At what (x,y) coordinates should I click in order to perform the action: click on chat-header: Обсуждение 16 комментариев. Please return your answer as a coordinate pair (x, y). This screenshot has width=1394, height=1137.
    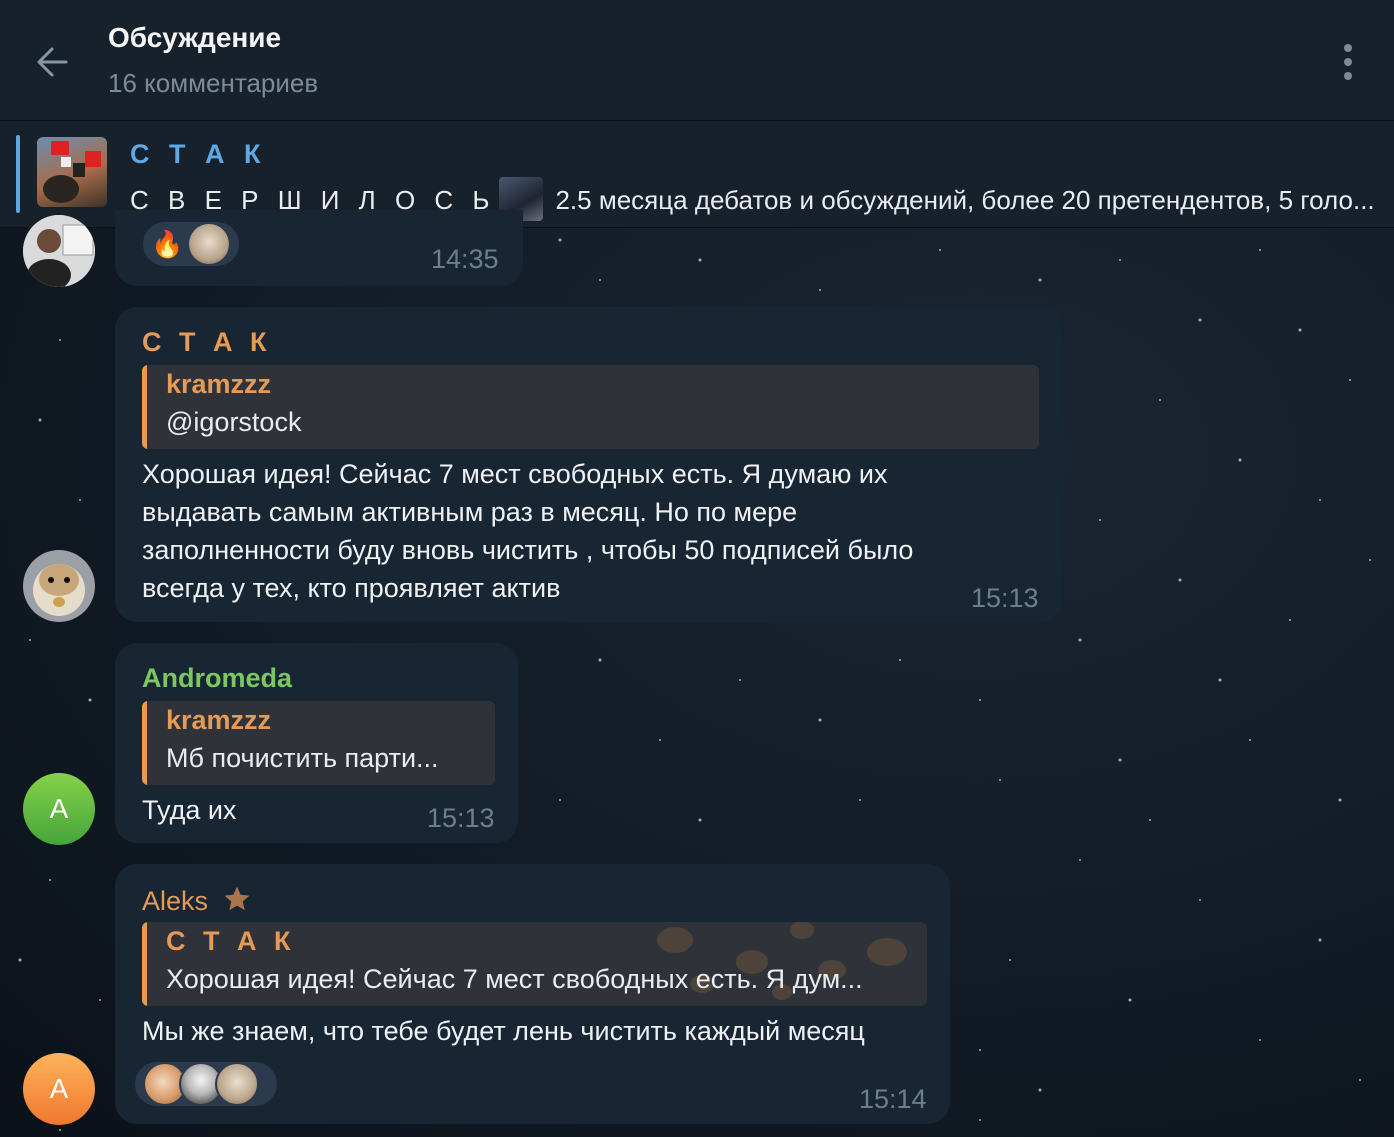
    Looking at the image, I should click on (697, 60).